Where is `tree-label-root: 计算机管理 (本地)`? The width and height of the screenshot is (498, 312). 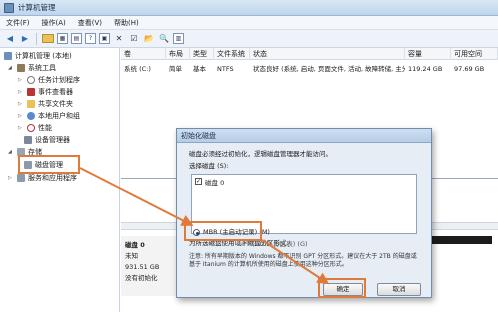
tree-label-root: 计算机管理 (本地) is located at coordinates (43, 56).